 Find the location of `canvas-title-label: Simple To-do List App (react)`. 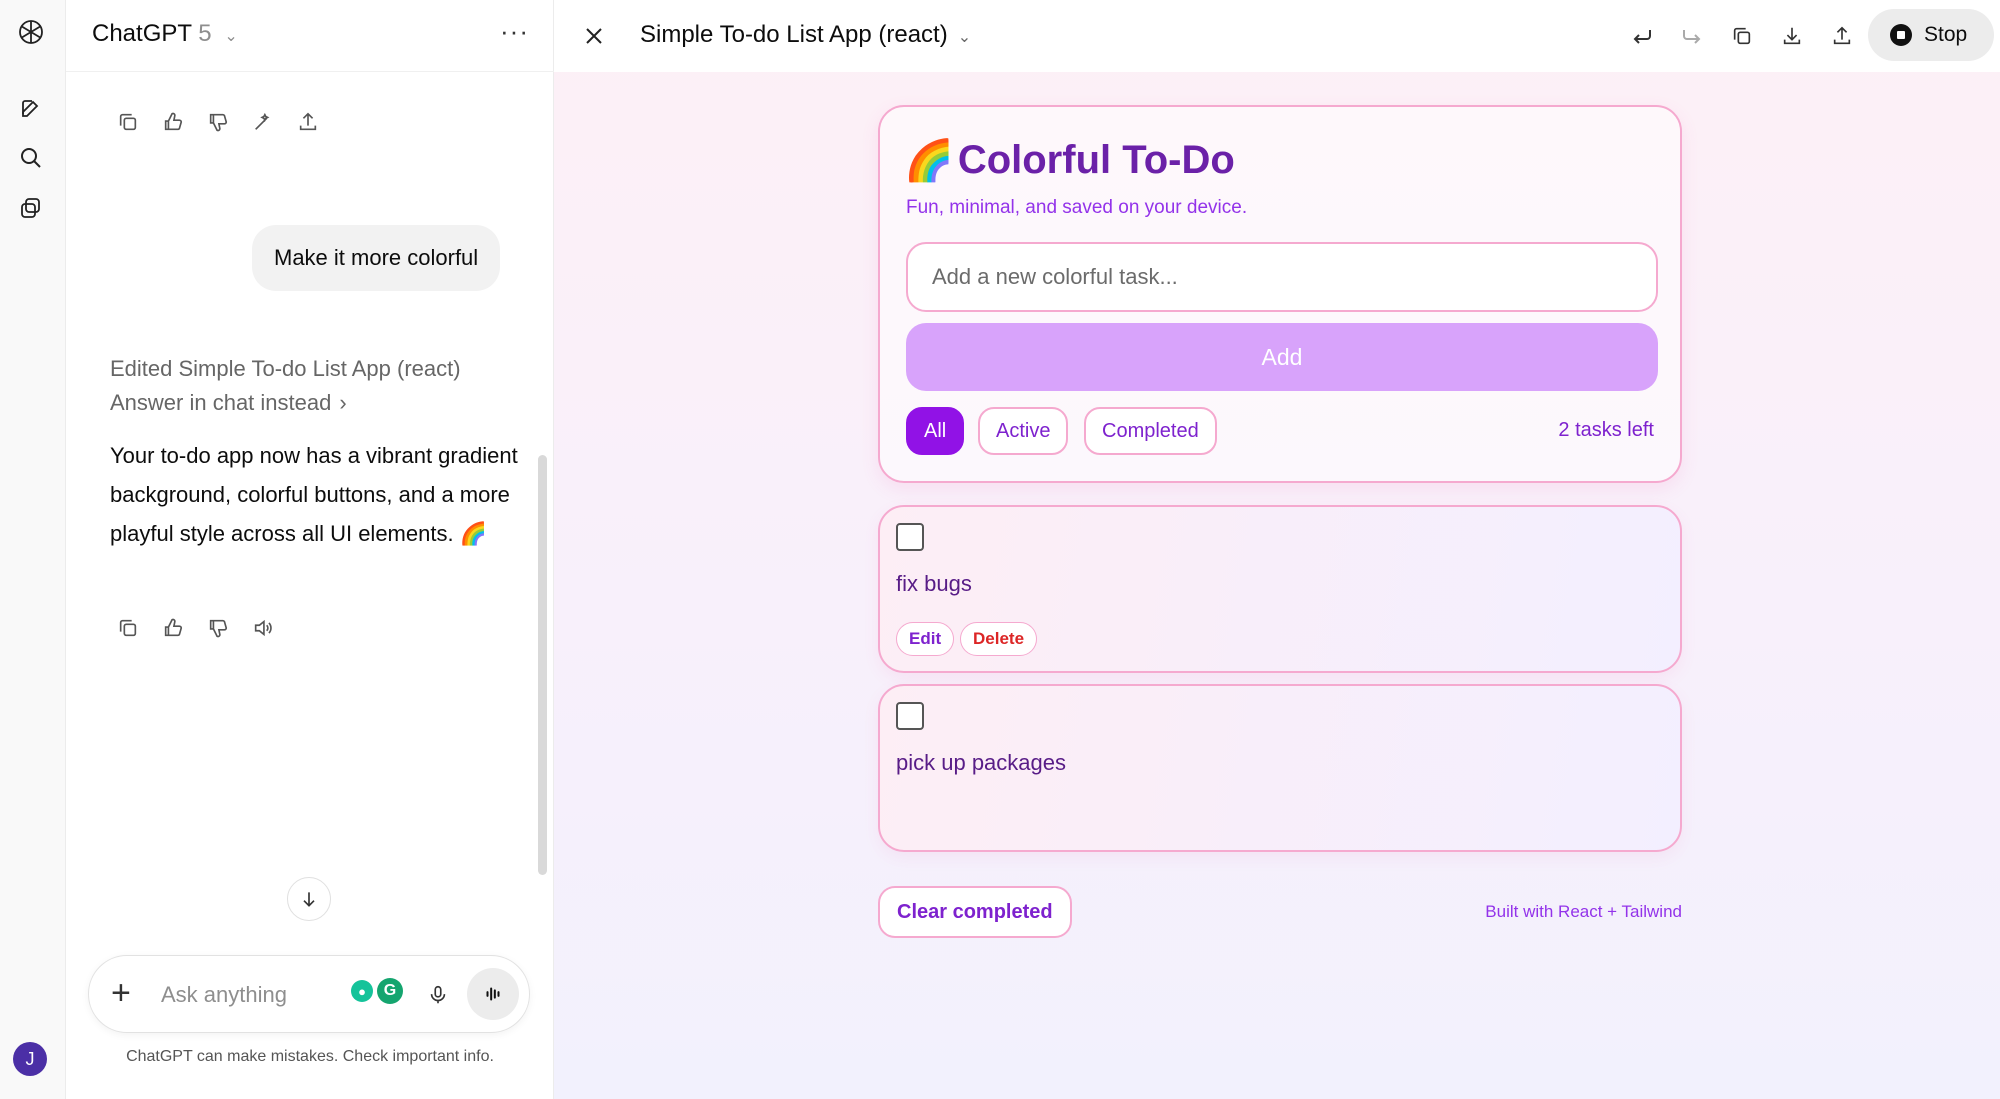

canvas-title-label: Simple To-do List App (react) is located at coordinates (794, 34).